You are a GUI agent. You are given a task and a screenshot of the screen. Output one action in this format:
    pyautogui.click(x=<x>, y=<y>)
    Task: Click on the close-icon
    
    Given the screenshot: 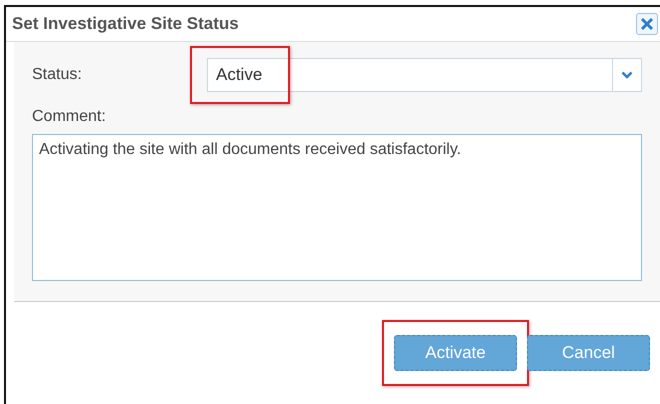 What is the action you would take?
    pyautogui.click(x=647, y=24)
    